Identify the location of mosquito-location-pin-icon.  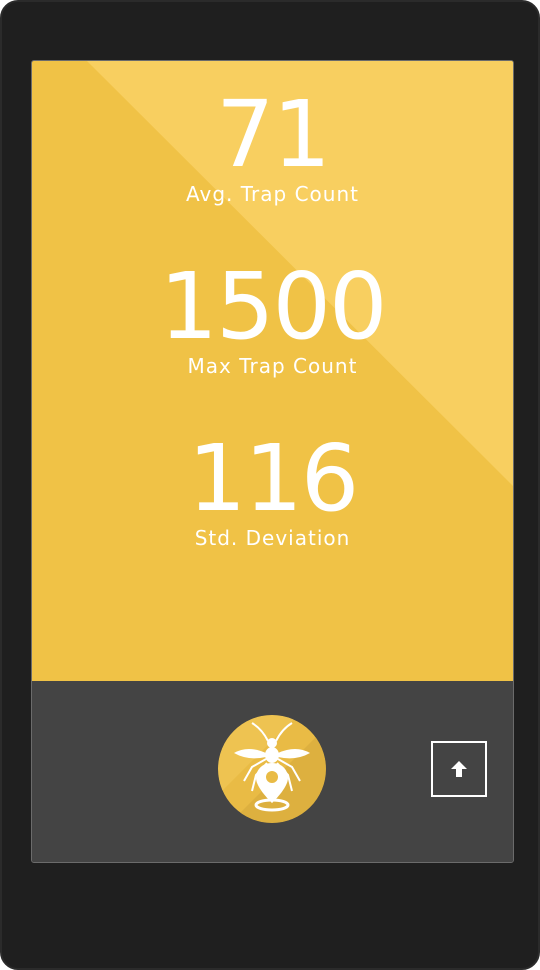
(272, 769).